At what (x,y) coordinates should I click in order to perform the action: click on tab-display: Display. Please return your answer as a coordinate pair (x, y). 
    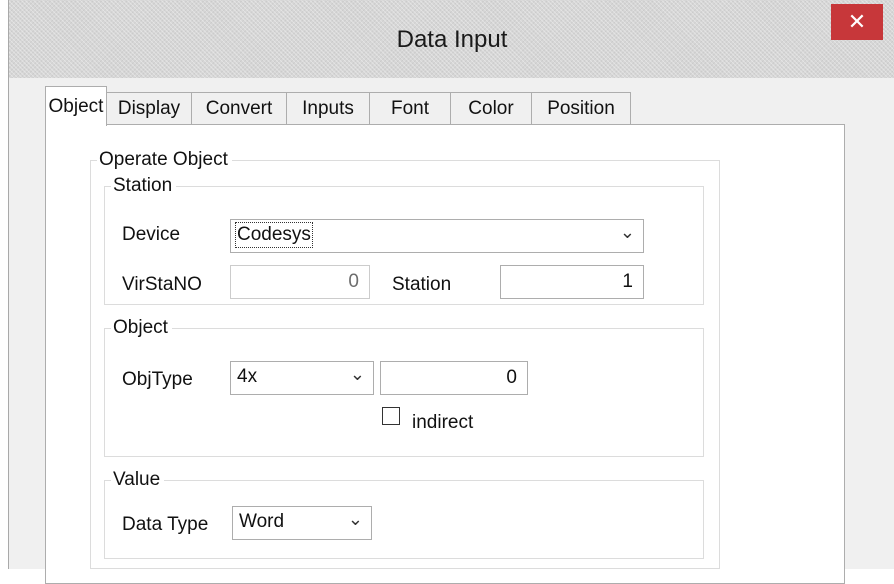
    Looking at the image, I should click on (149, 108).